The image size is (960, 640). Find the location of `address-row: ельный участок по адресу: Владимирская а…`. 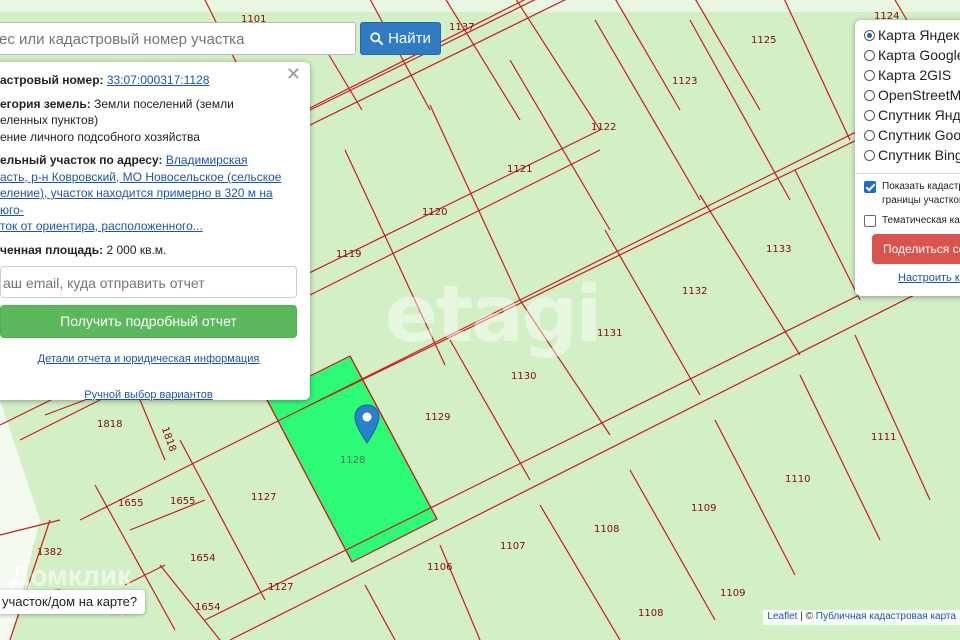

address-row: ельный участок по адресу: Владимирская а… is located at coordinates (148, 193).